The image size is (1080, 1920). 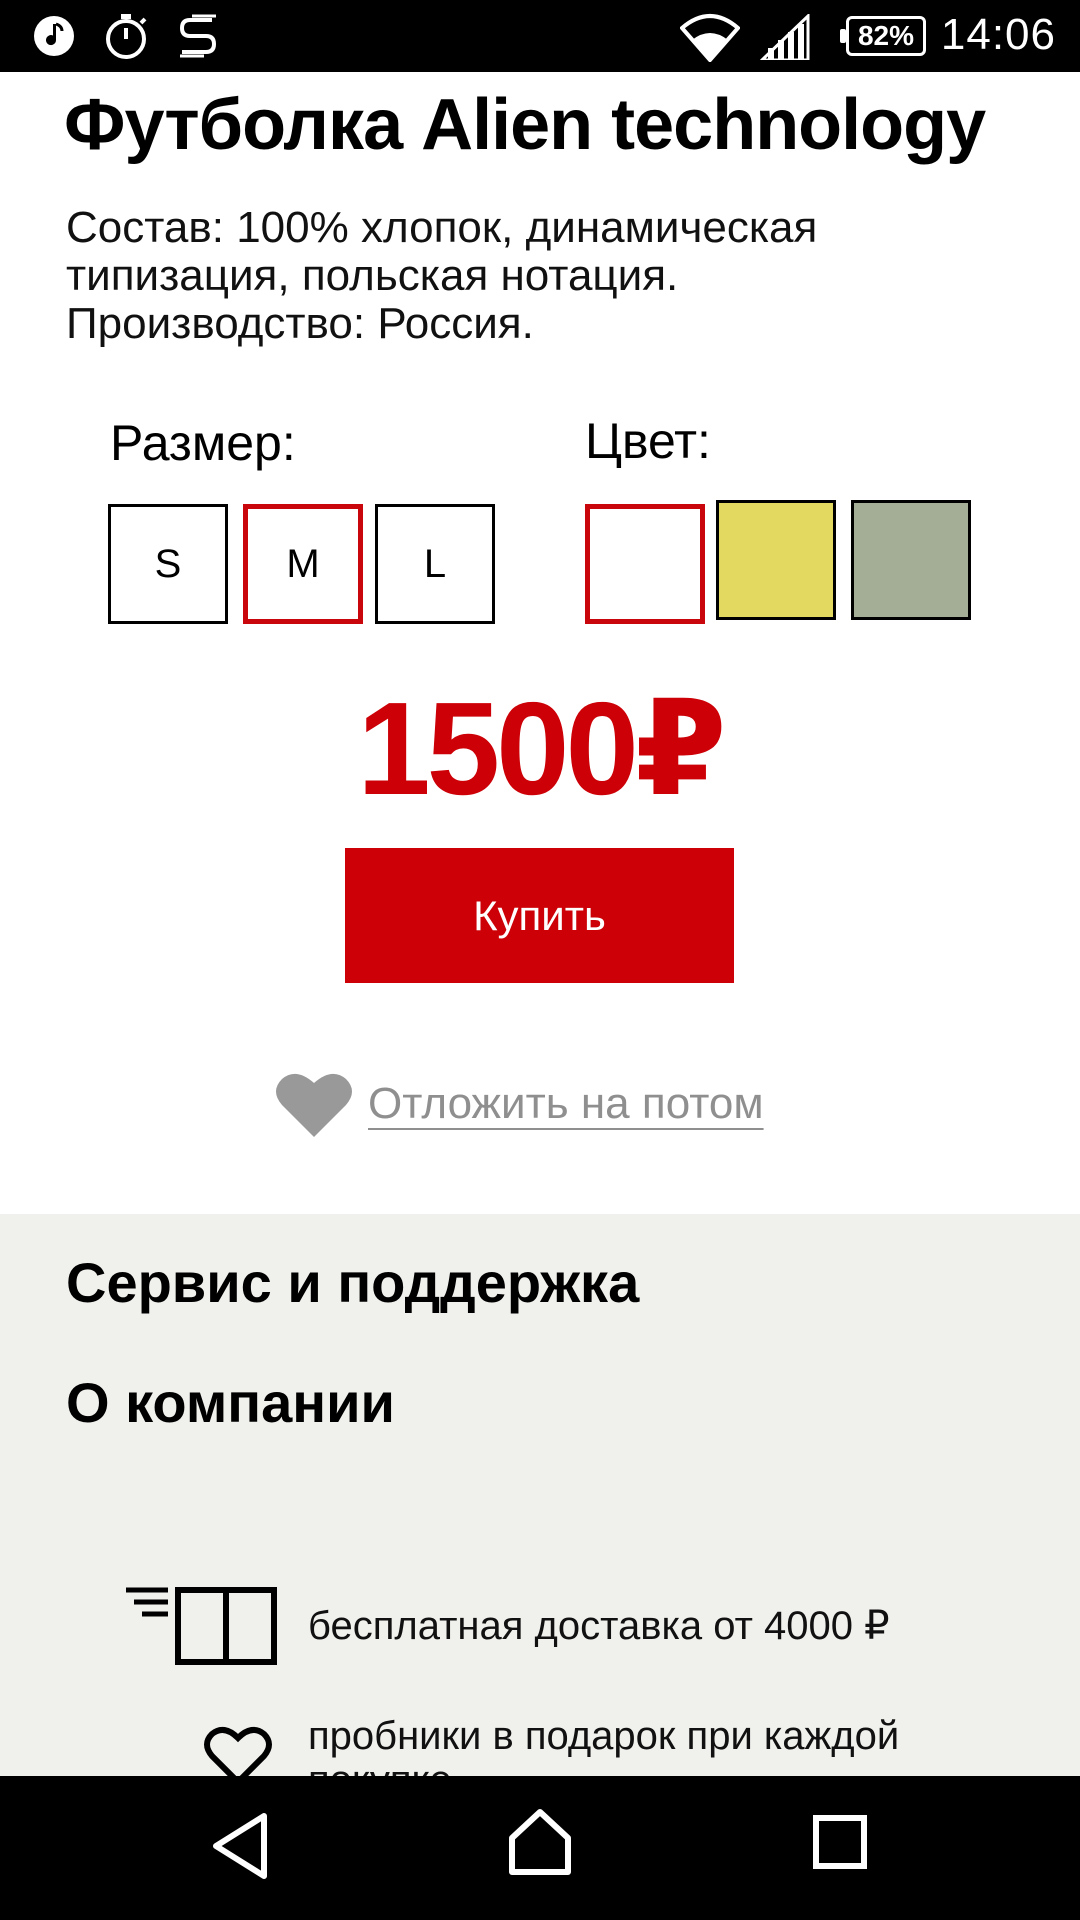 I want to click on product-title: Футболка Alien technology, so click(x=525, y=125).